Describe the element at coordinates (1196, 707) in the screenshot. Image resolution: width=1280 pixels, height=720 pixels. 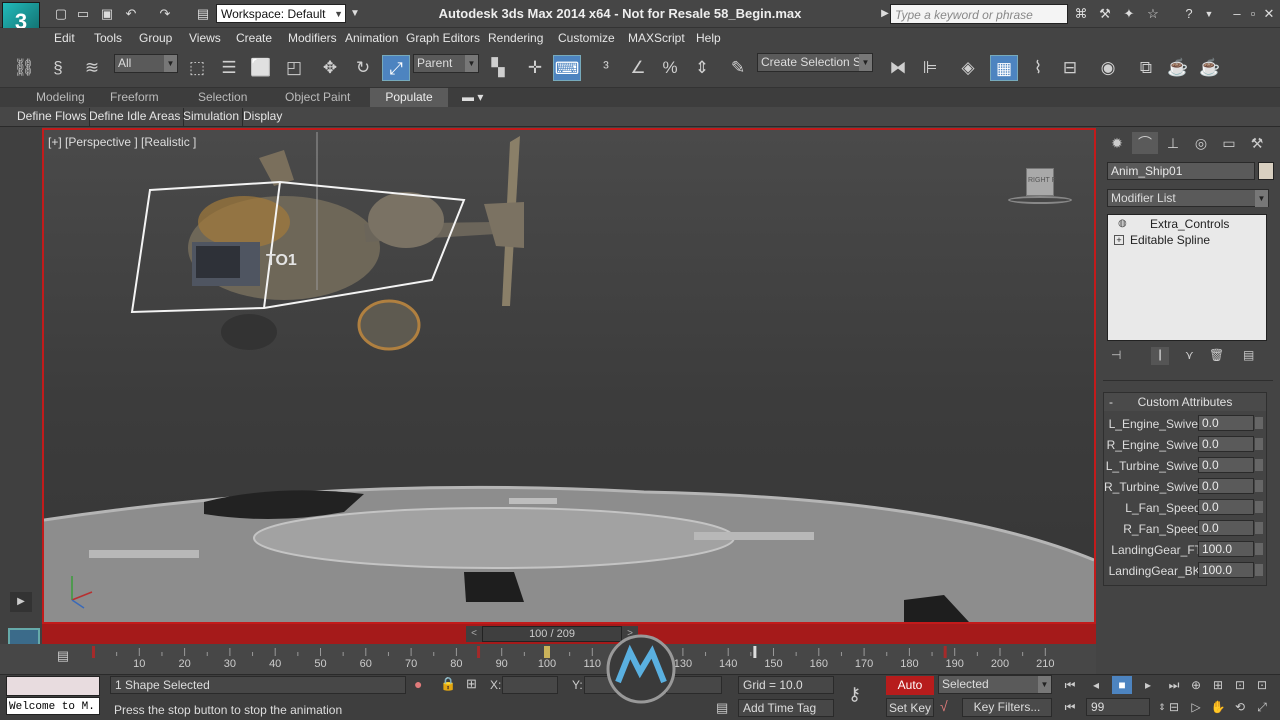
I see `field-of-view-icon: ▷` at that location.